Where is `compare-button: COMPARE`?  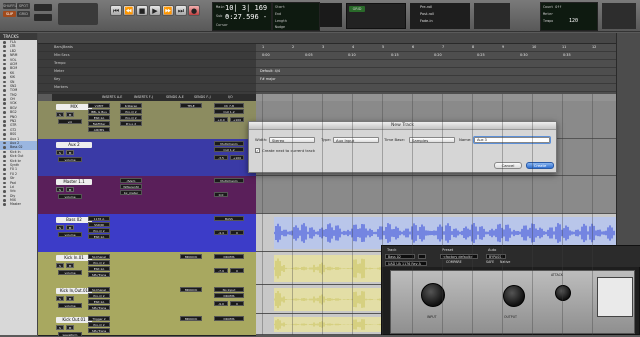
compare-button: COMPARE is located at coordinates (454, 262).